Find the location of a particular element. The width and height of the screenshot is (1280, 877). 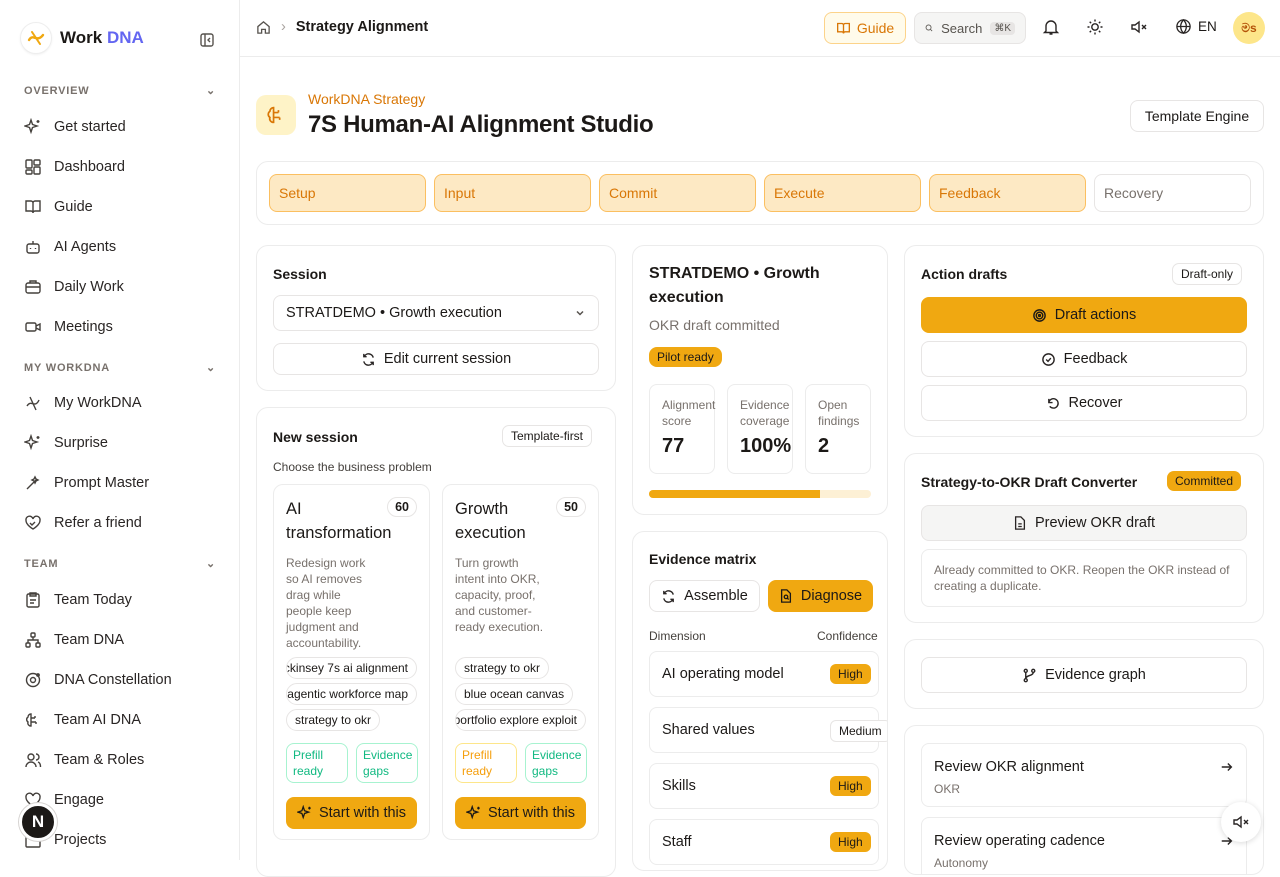

git-fork-icon is located at coordinates (1029, 675).